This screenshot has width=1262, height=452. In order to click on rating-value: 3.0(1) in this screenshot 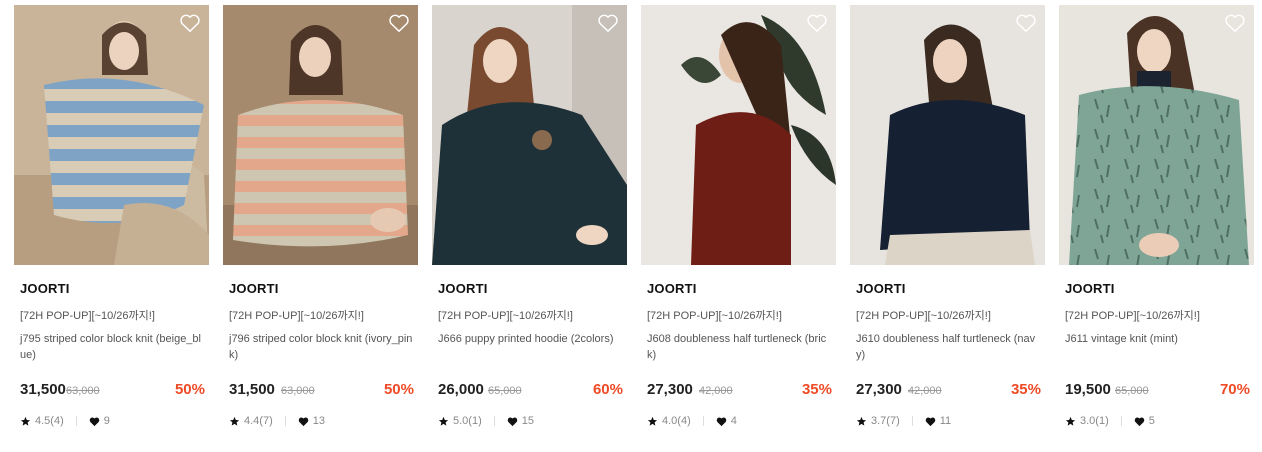, I will do `click(1094, 421)`.